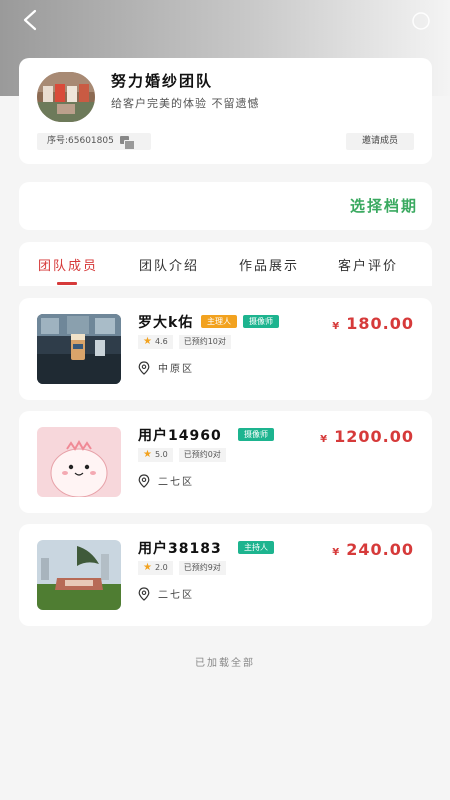 The image size is (450, 800). What do you see at coordinates (204, 342) in the screenshot?
I see `booked-count: 已预约10对` at bounding box center [204, 342].